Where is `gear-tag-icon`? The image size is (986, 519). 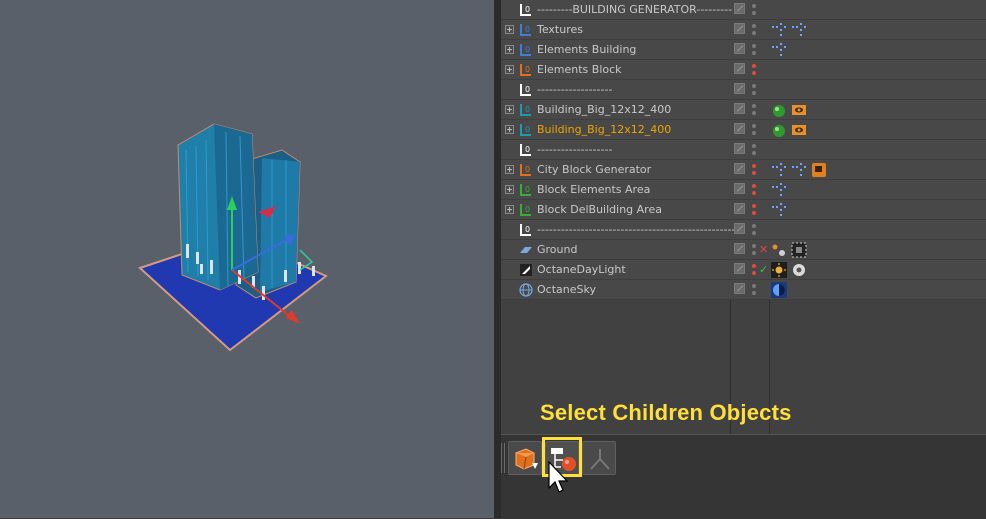 gear-tag-icon is located at coordinates (799, 270).